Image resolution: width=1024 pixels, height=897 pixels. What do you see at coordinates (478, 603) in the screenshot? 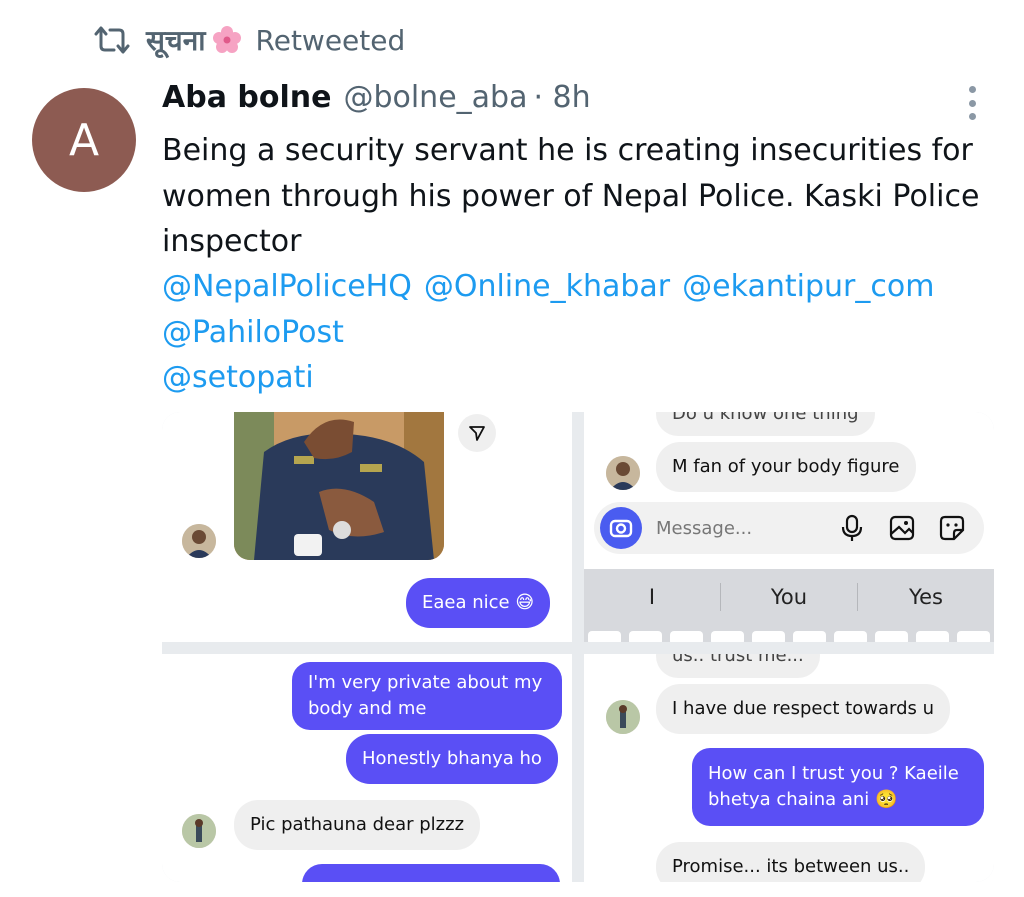
I see `outgoing-message: Eaea nice 😅` at bounding box center [478, 603].